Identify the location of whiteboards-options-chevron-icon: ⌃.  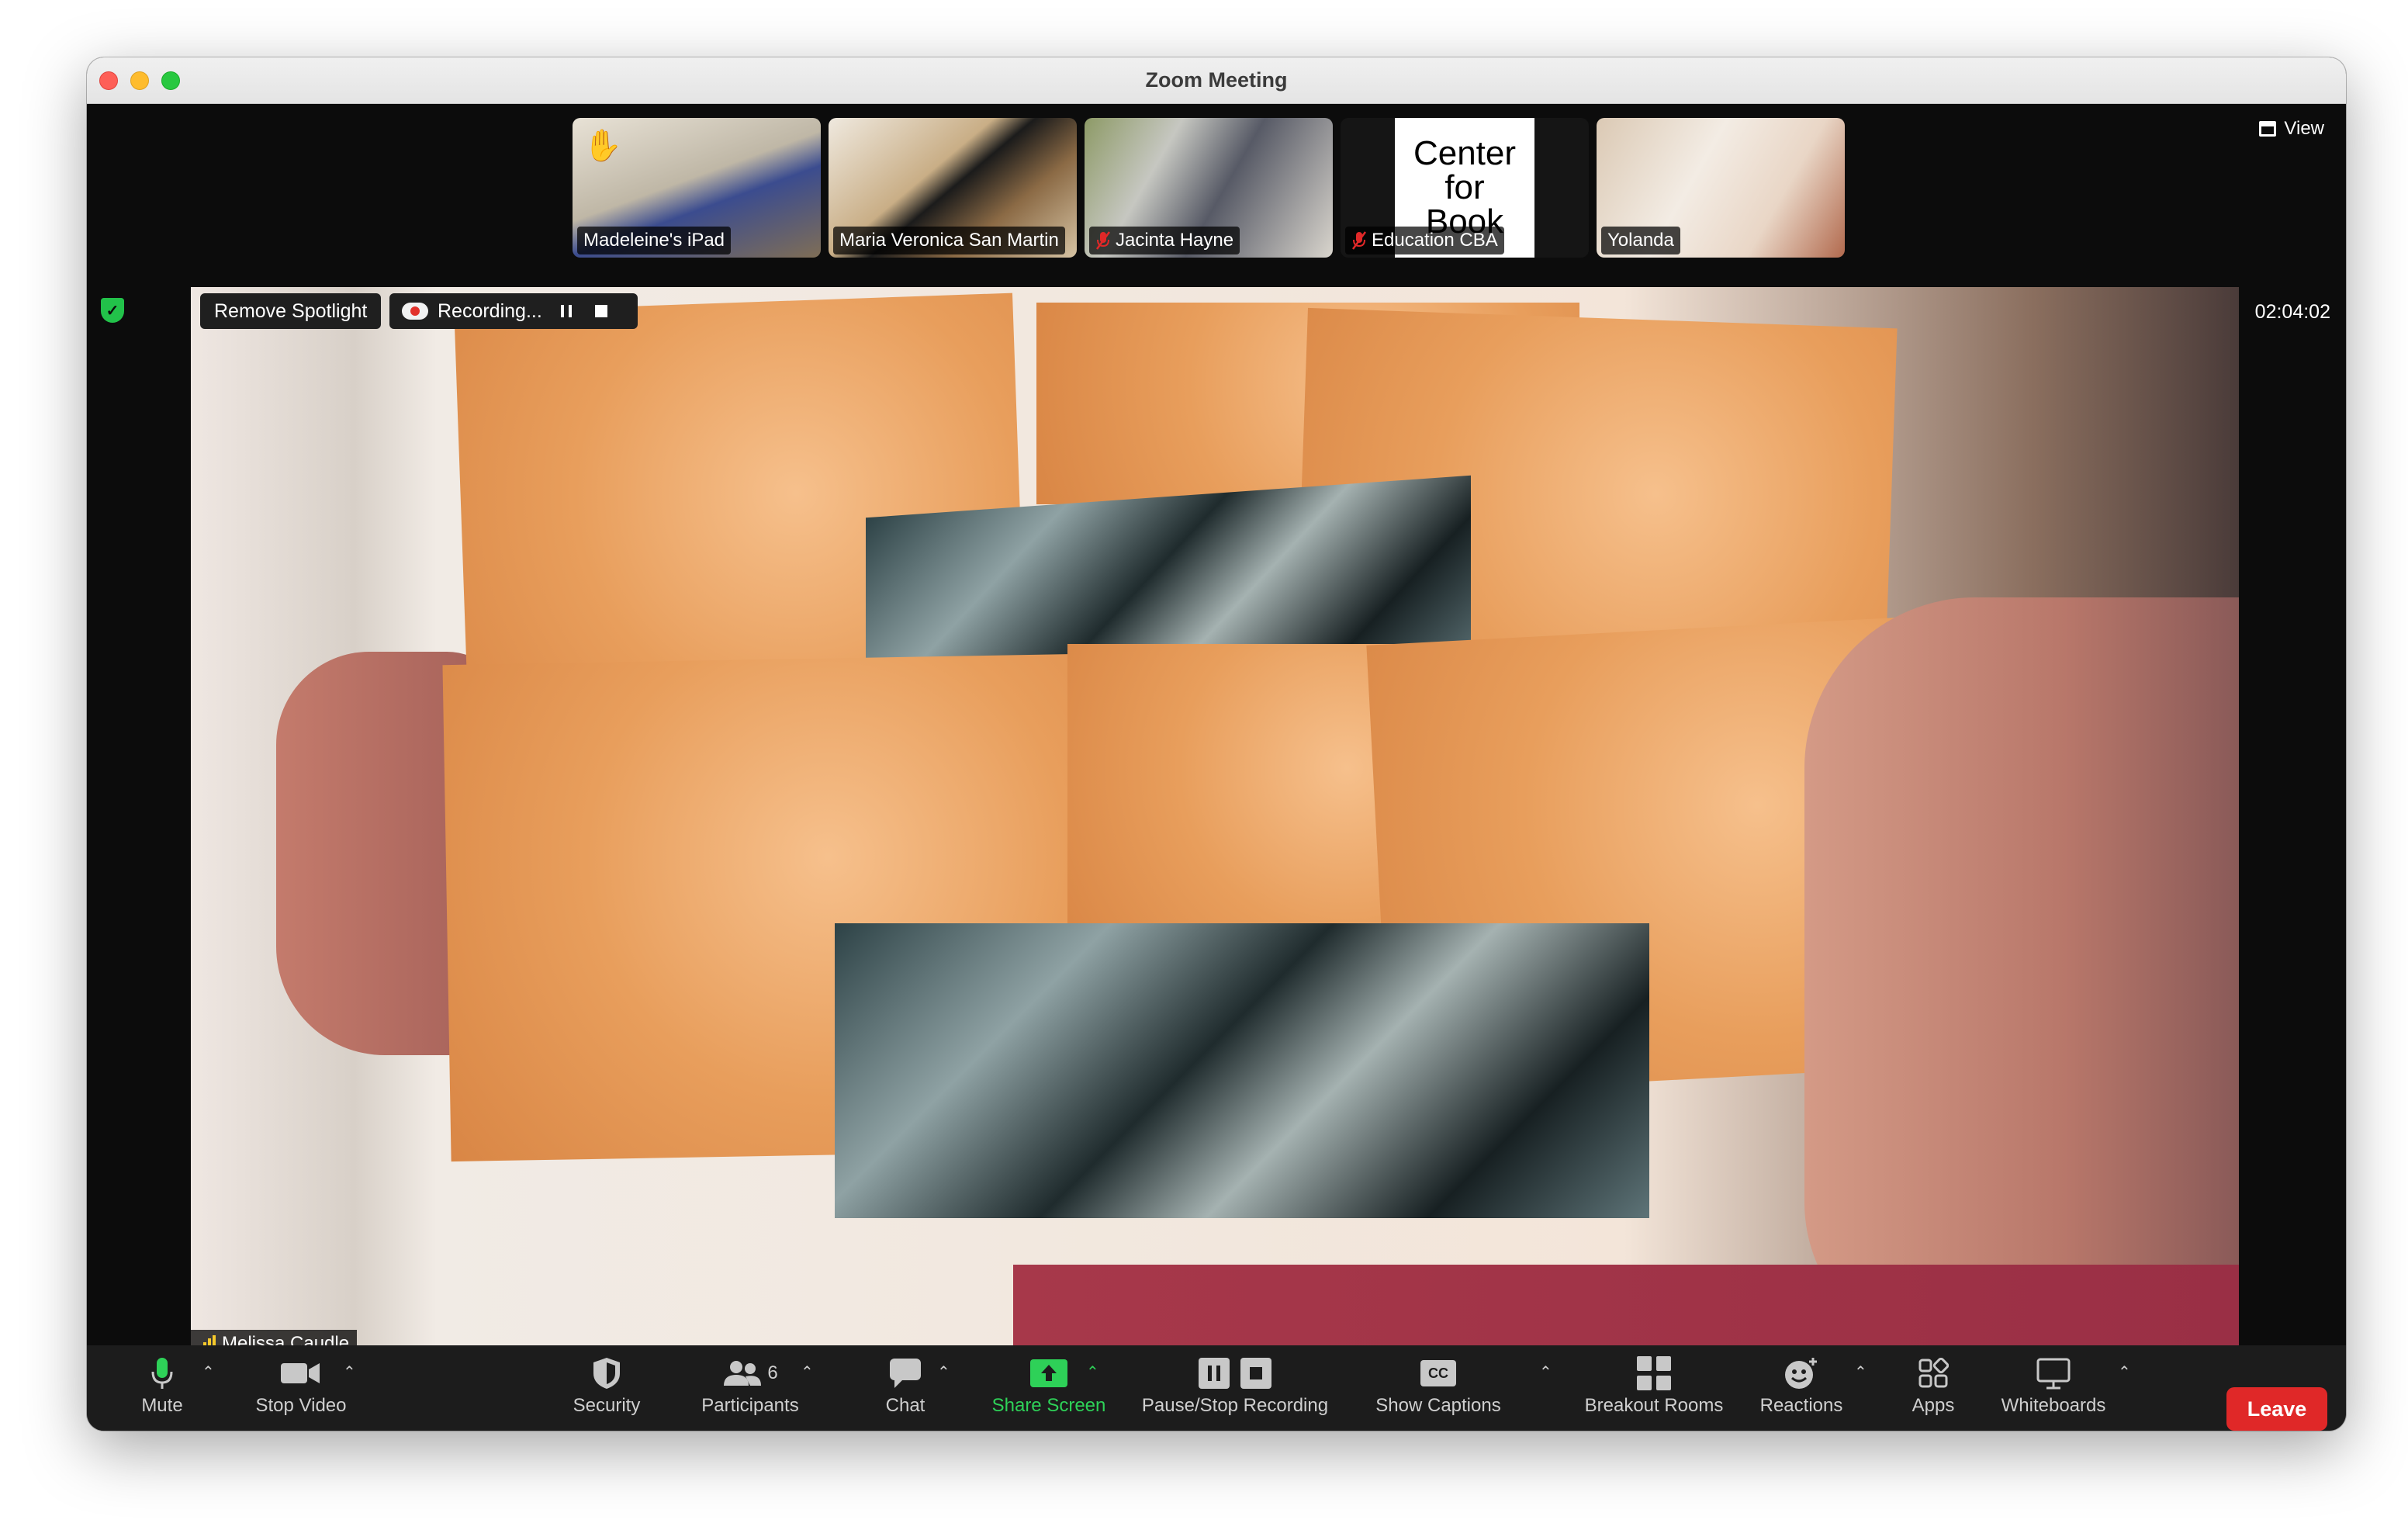
(2124, 1372).